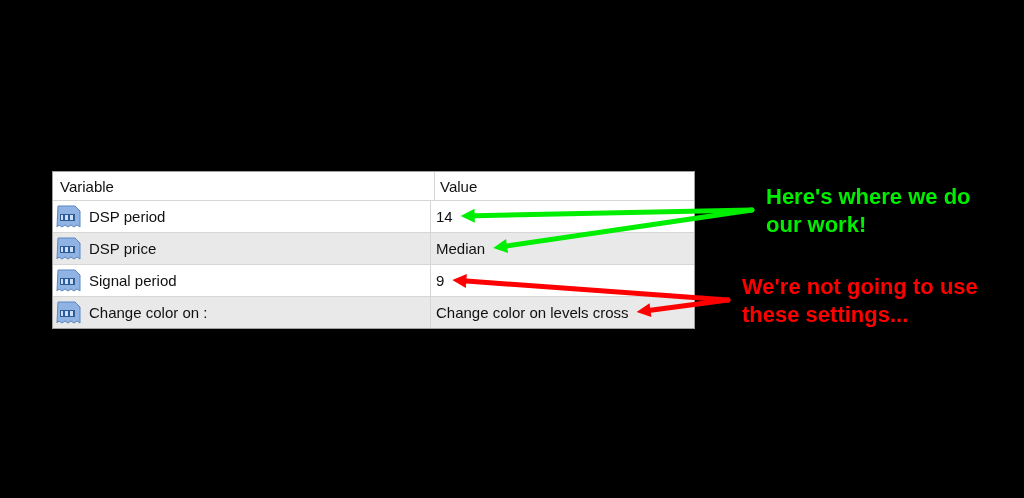 Image resolution: width=1024 pixels, height=498 pixels. What do you see at coordinates (87, 186) in the screenshot?
I see `column-header: Variable` at bounding box center [87, 186].